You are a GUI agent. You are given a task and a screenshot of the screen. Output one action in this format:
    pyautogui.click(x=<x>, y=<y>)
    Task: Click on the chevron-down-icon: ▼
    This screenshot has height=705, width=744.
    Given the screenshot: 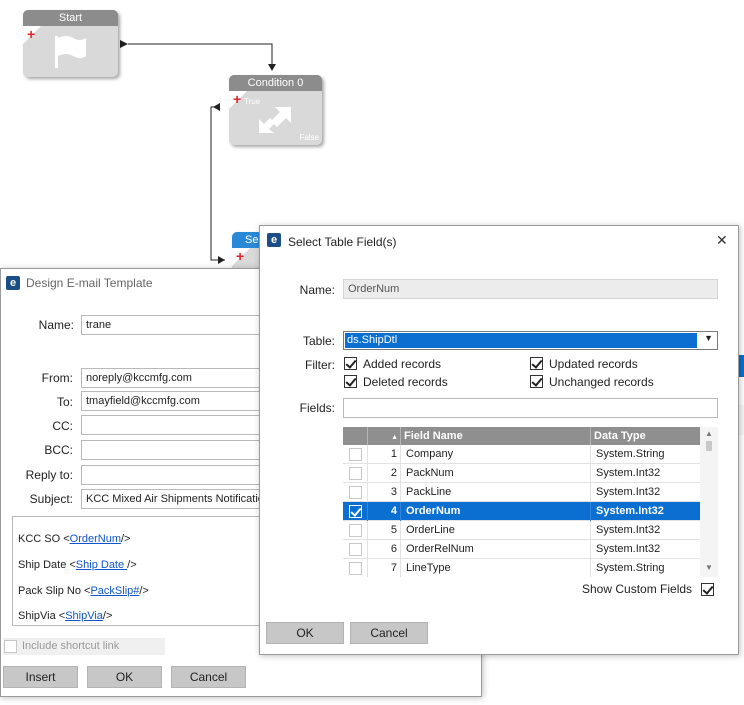 What is the action you would take?
    pyautogui.click(x=708, y=338)
    